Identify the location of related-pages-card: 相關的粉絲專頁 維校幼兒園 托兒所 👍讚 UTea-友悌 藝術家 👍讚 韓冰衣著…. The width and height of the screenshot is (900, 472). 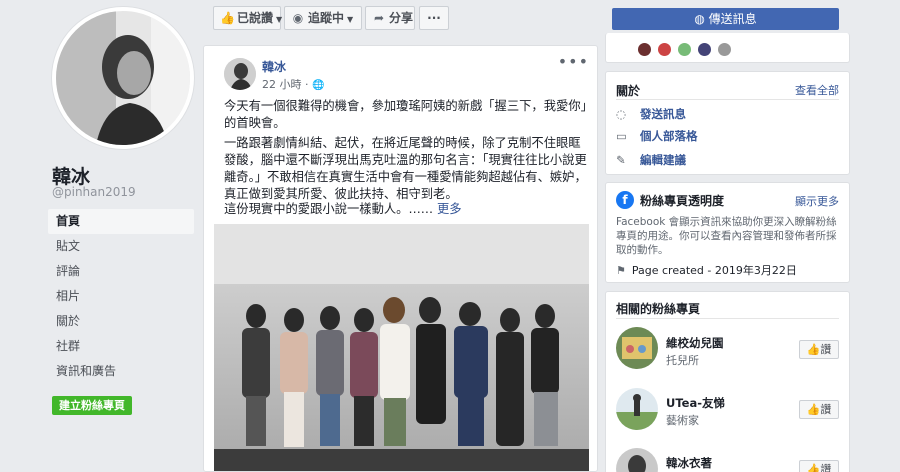
(727, 381).